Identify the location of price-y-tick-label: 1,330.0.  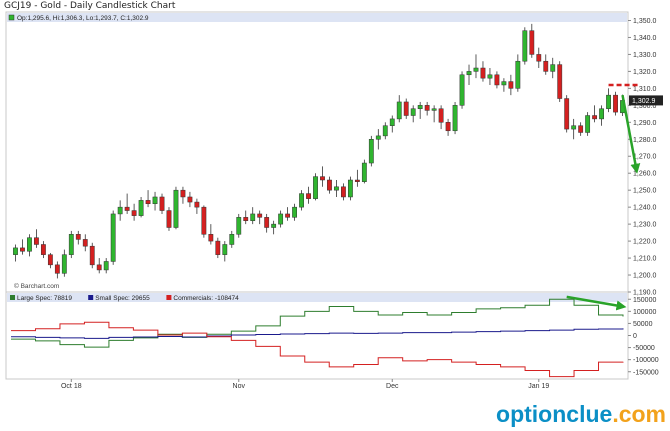
(644, 55).